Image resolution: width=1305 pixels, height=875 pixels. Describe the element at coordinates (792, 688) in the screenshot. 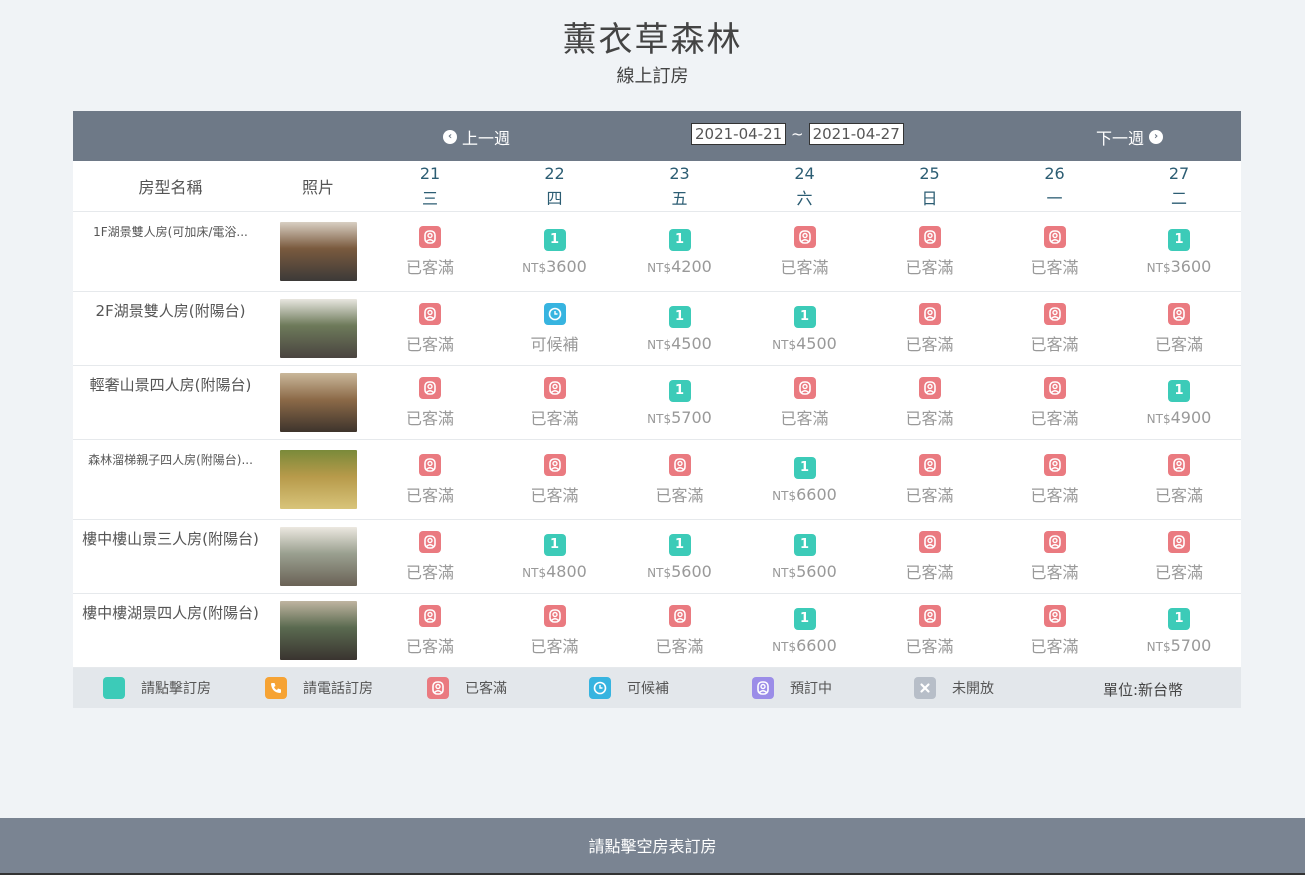

I see `legend-item: 預訂中` at that location.